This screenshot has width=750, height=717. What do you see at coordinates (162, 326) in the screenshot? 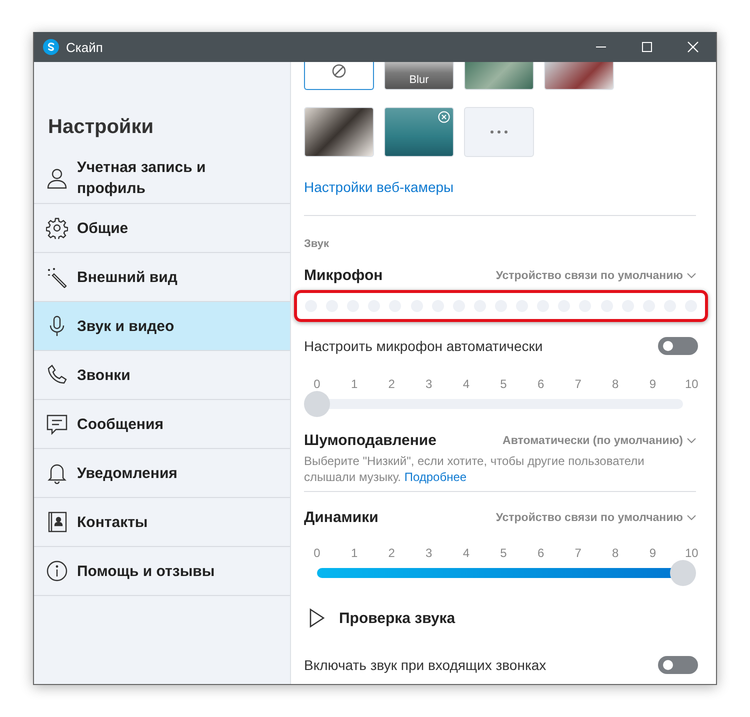
I see `sidebar-item: Звук и видео` at bounding box center [162, 326].